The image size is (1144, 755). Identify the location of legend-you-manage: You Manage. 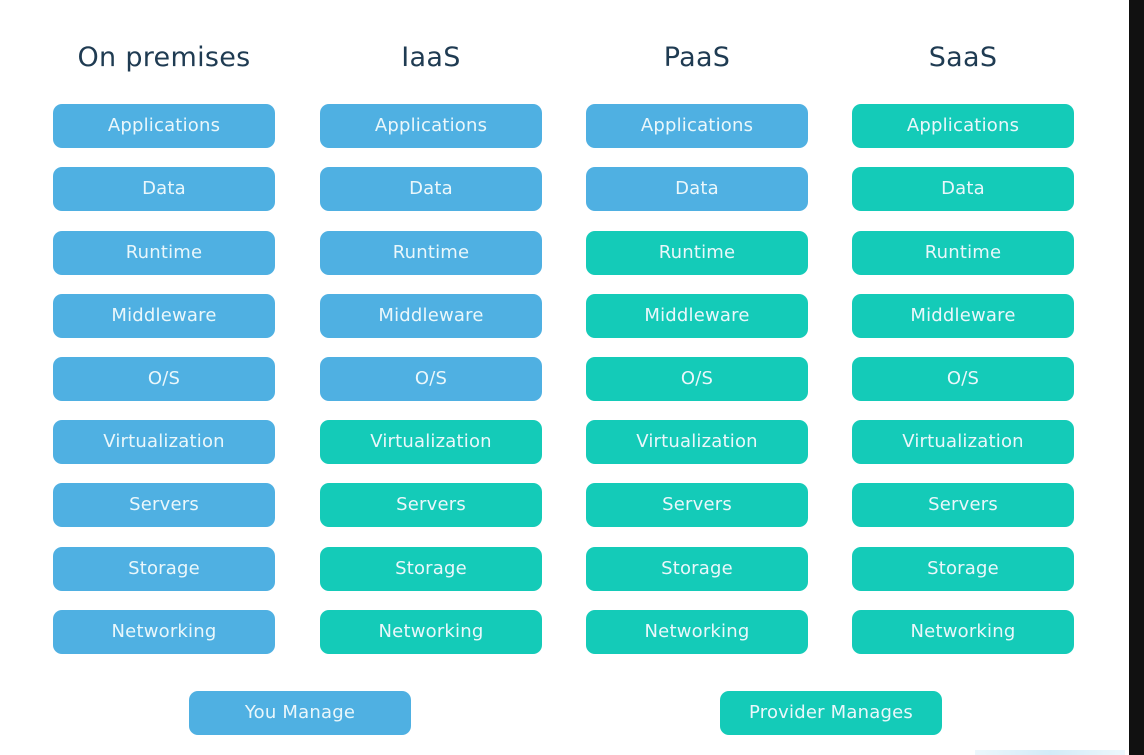
(300, 713).